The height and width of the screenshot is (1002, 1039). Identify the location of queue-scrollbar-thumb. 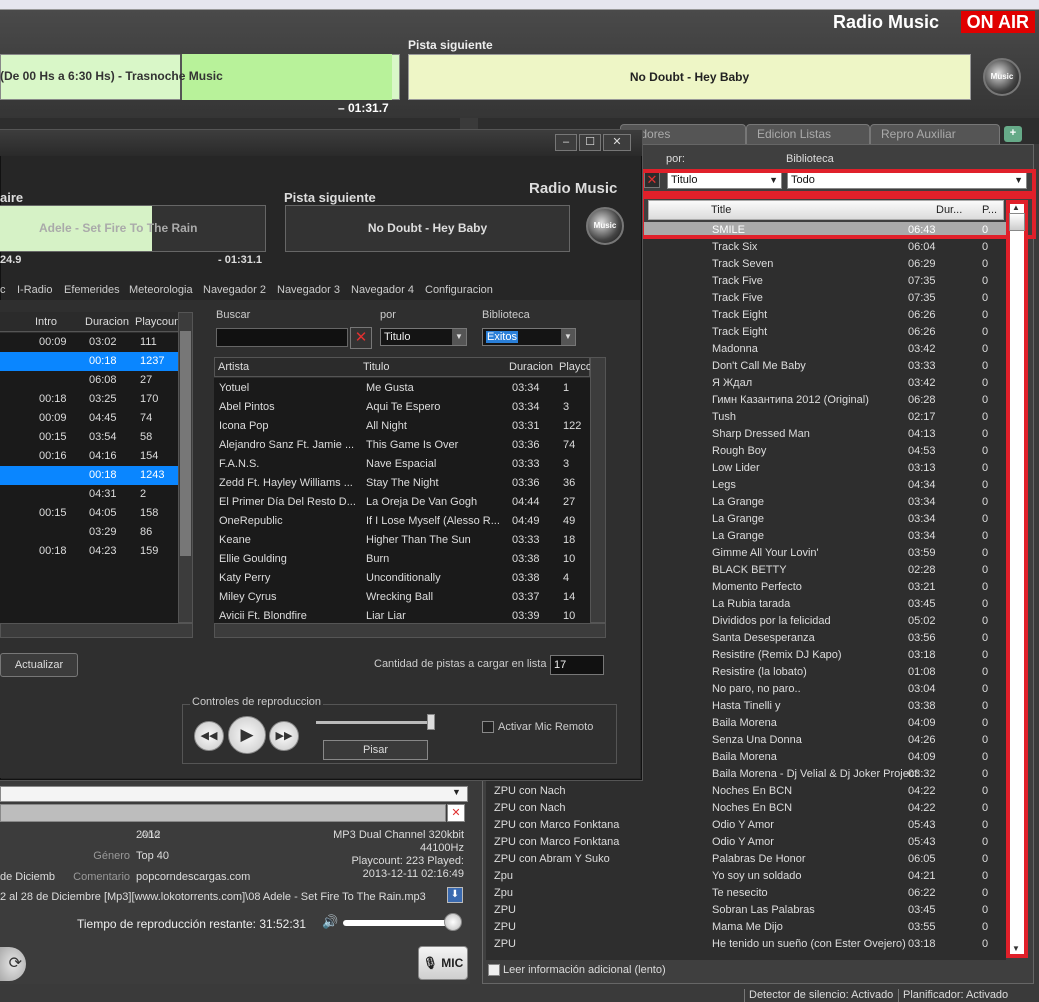
(185, 443).